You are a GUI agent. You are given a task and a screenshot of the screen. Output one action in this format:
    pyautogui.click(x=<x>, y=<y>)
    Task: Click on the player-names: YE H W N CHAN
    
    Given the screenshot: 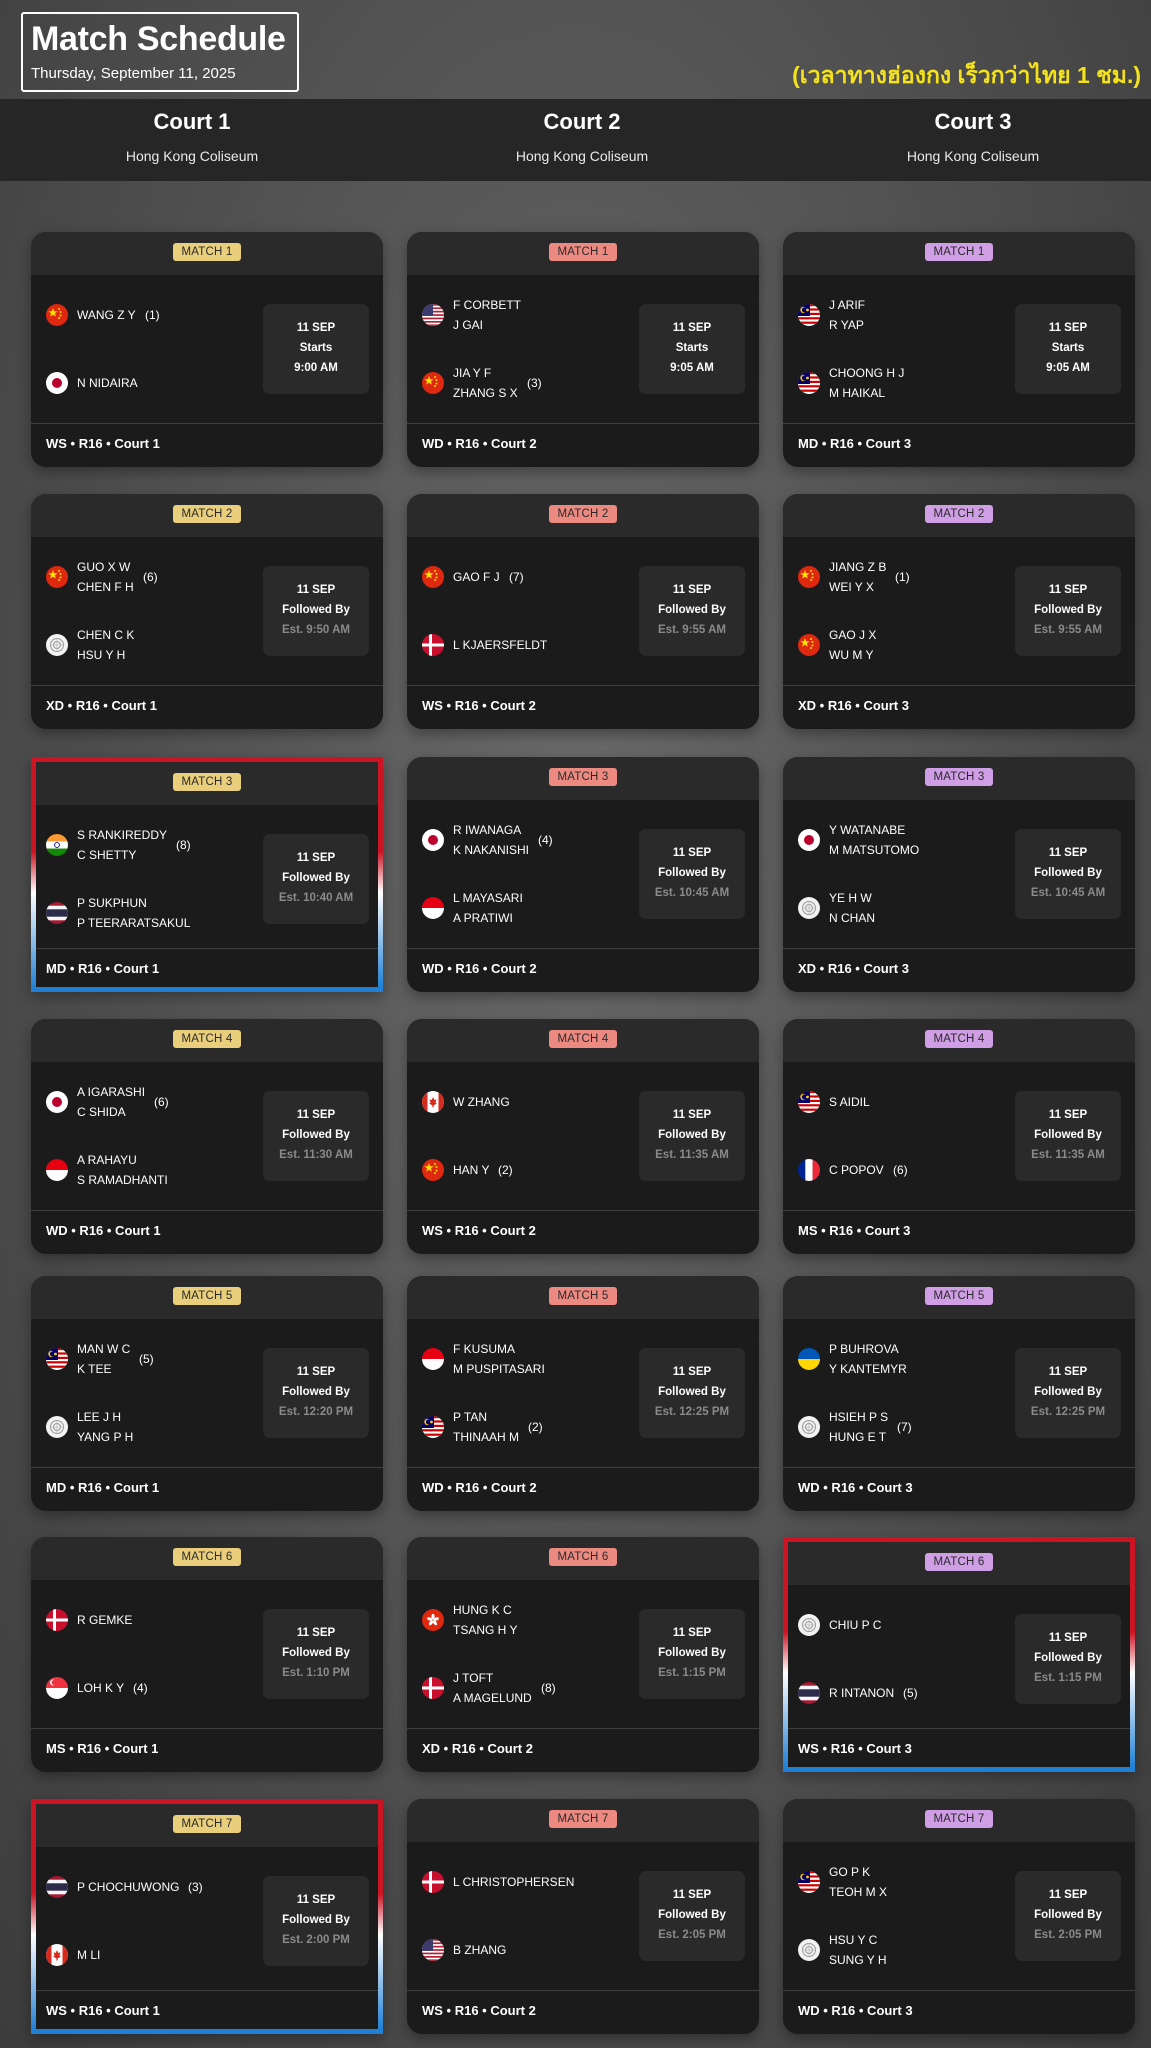 What is the action you would take?
    pyautogui.click(x=852, y=908)
    